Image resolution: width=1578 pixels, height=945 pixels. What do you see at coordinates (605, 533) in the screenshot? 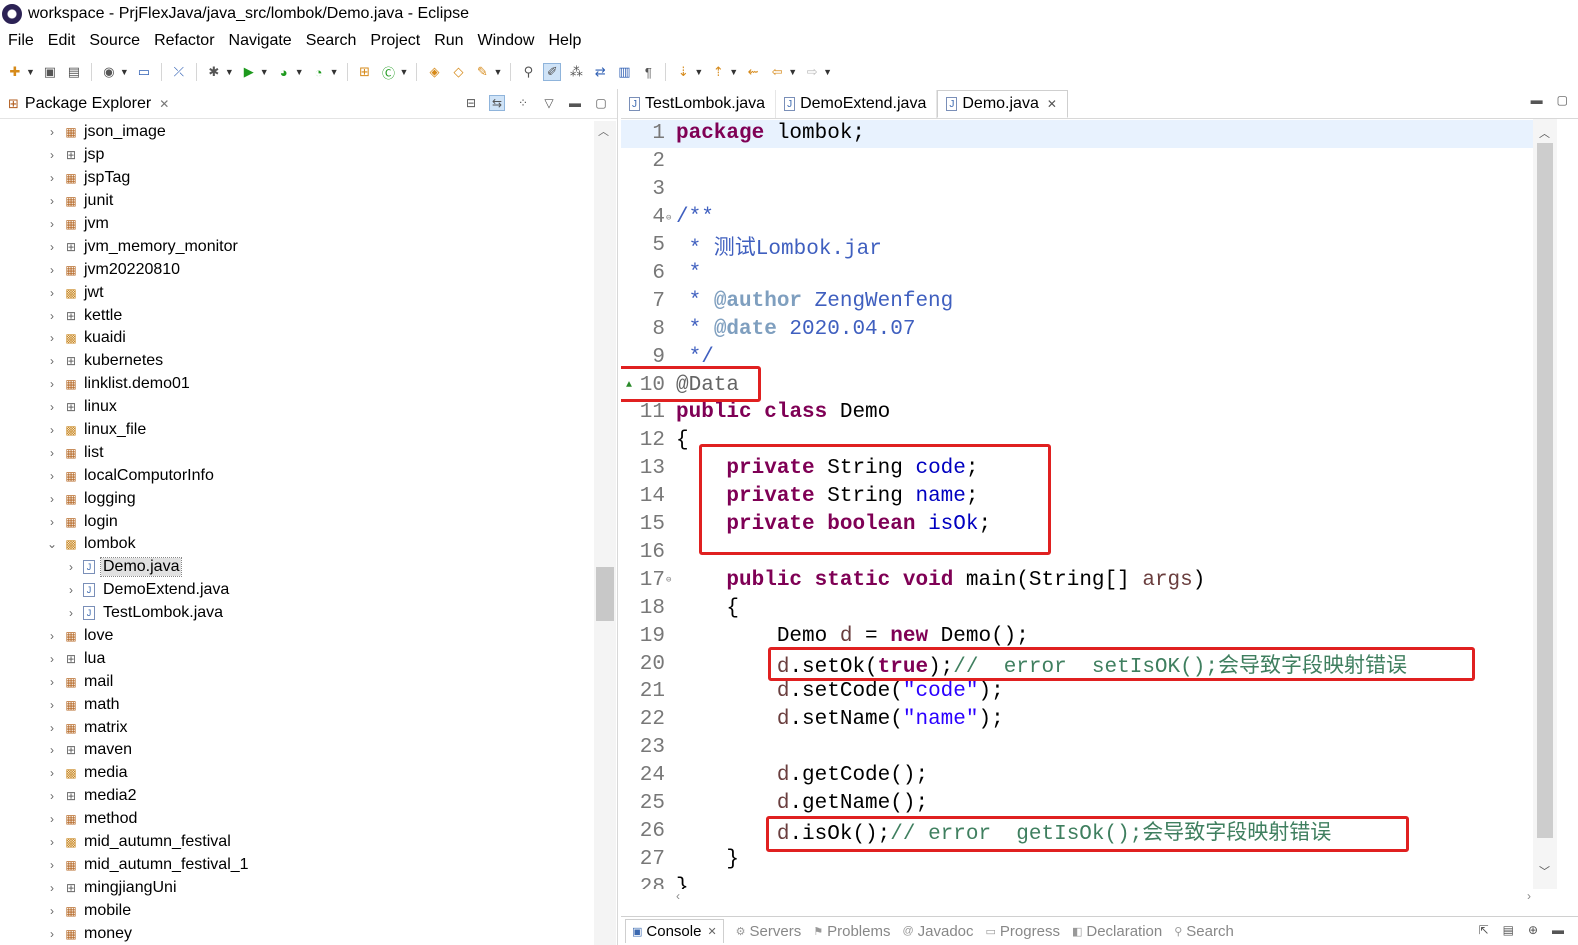
I see `package-explorer-scrollbar: ︿` at bounding box center [605, 533].